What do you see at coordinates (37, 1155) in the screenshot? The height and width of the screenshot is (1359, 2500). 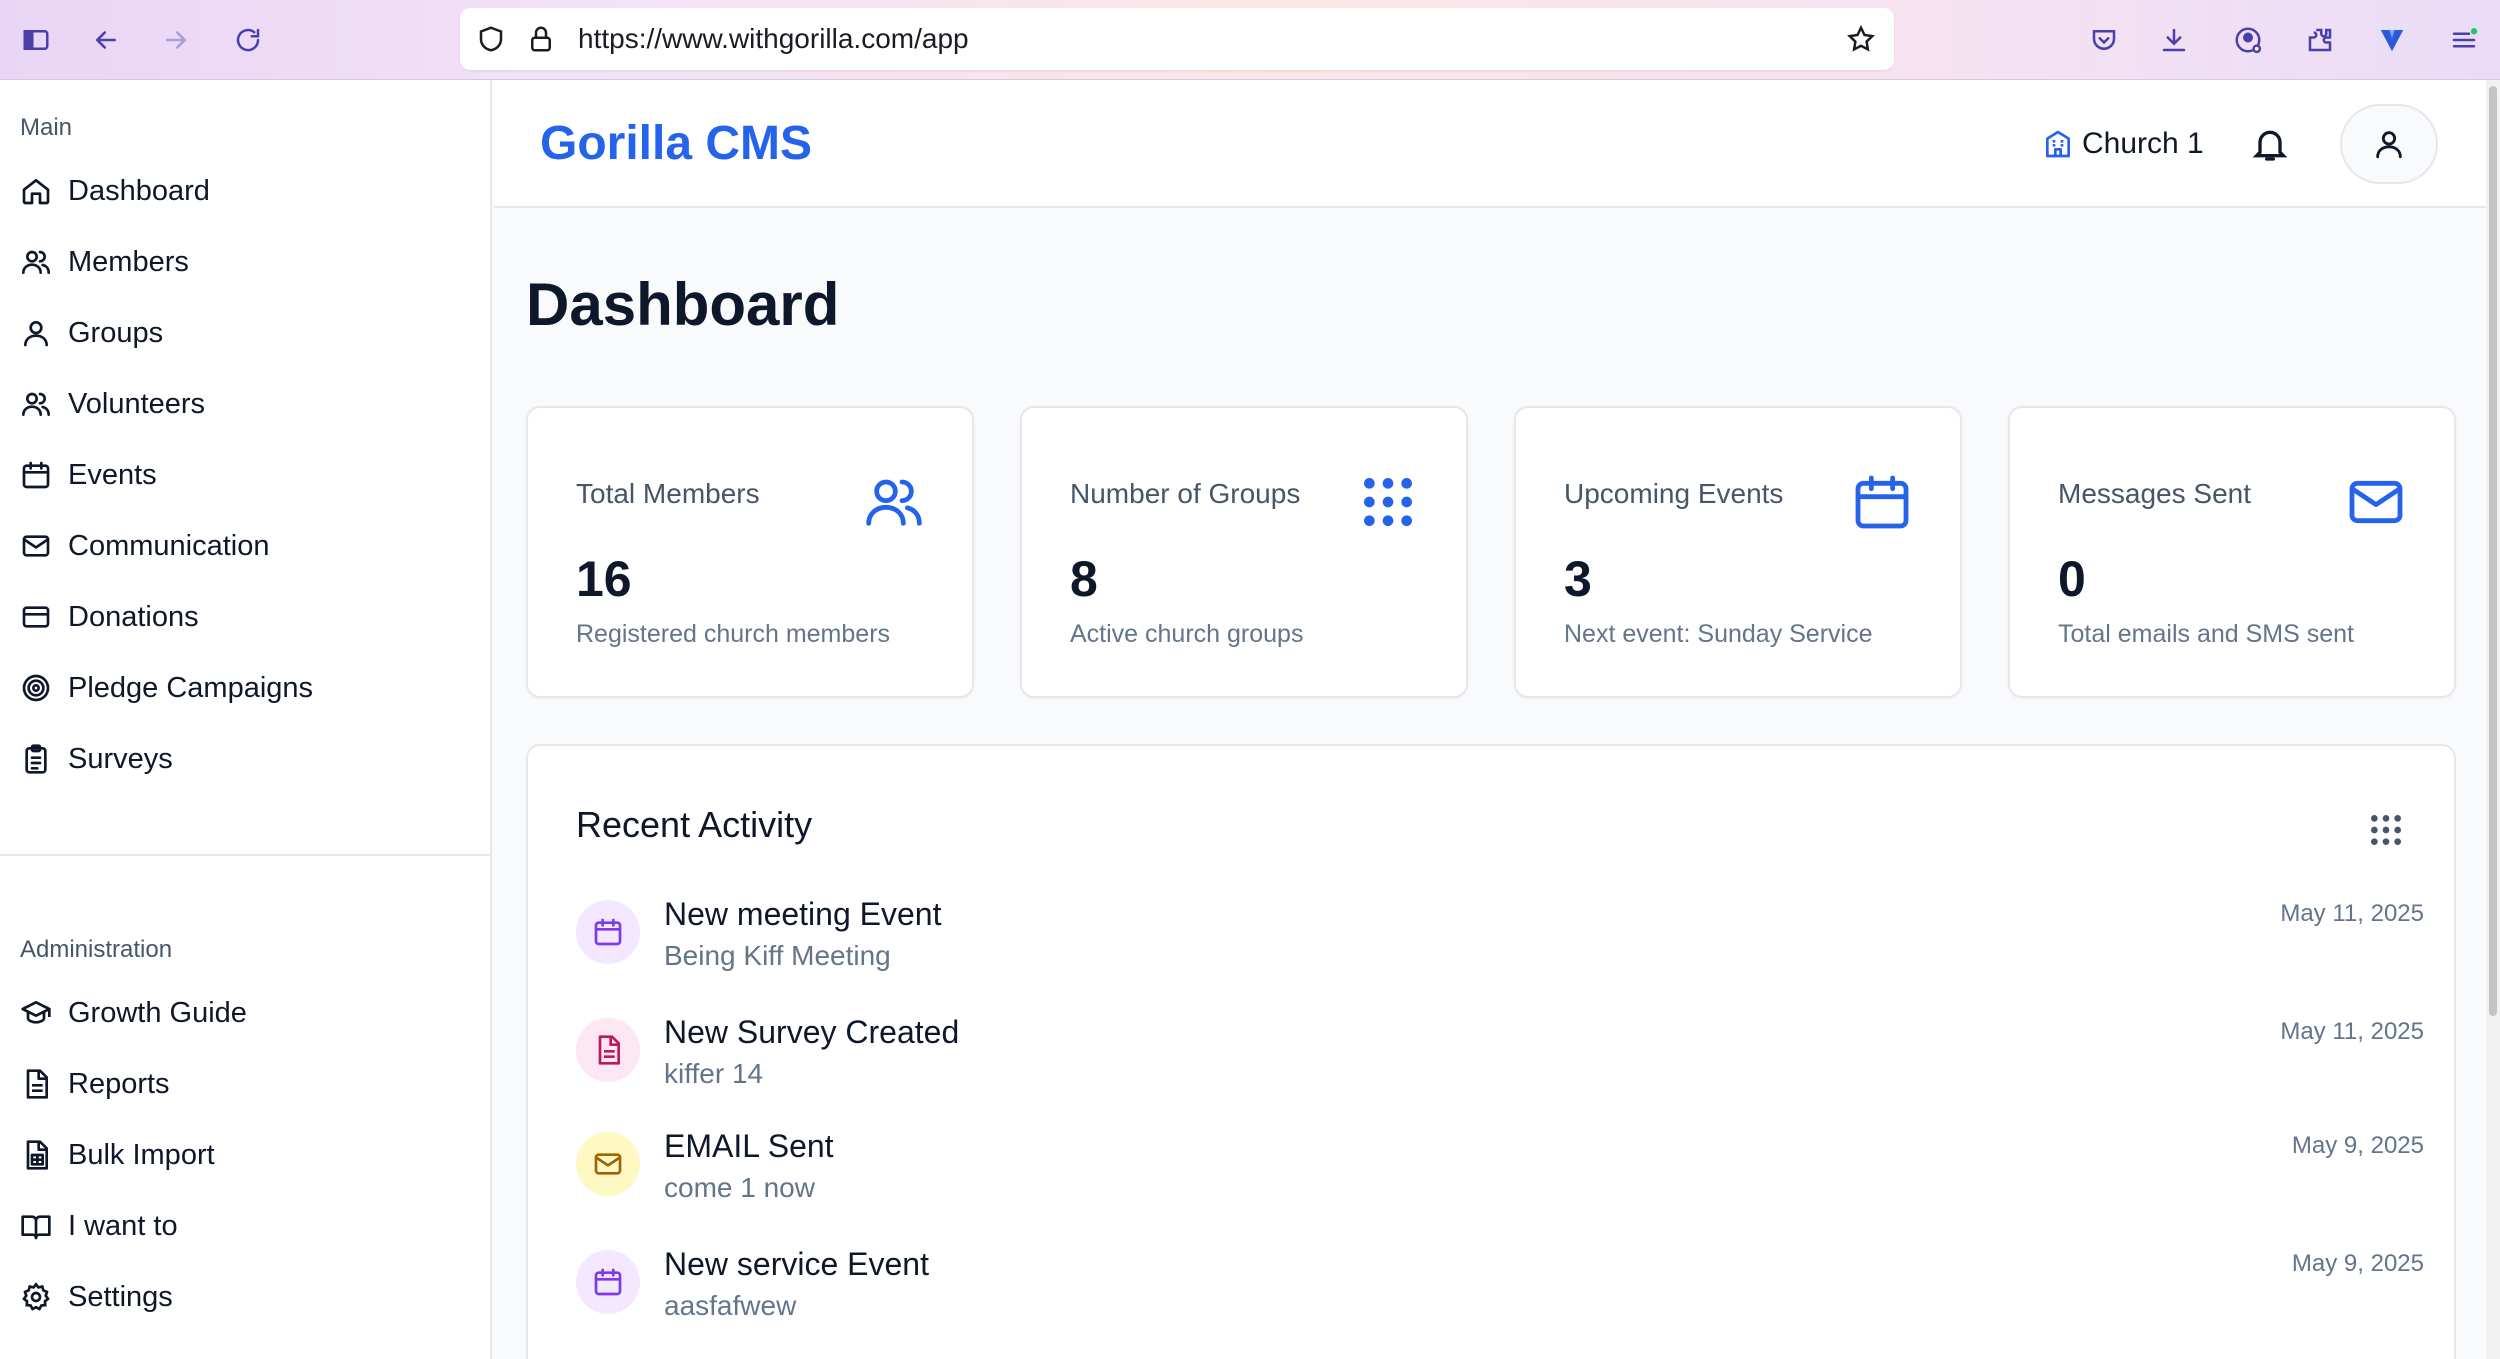 I see `file-spreadsheet-icon` at bounding box center [37, 1155].